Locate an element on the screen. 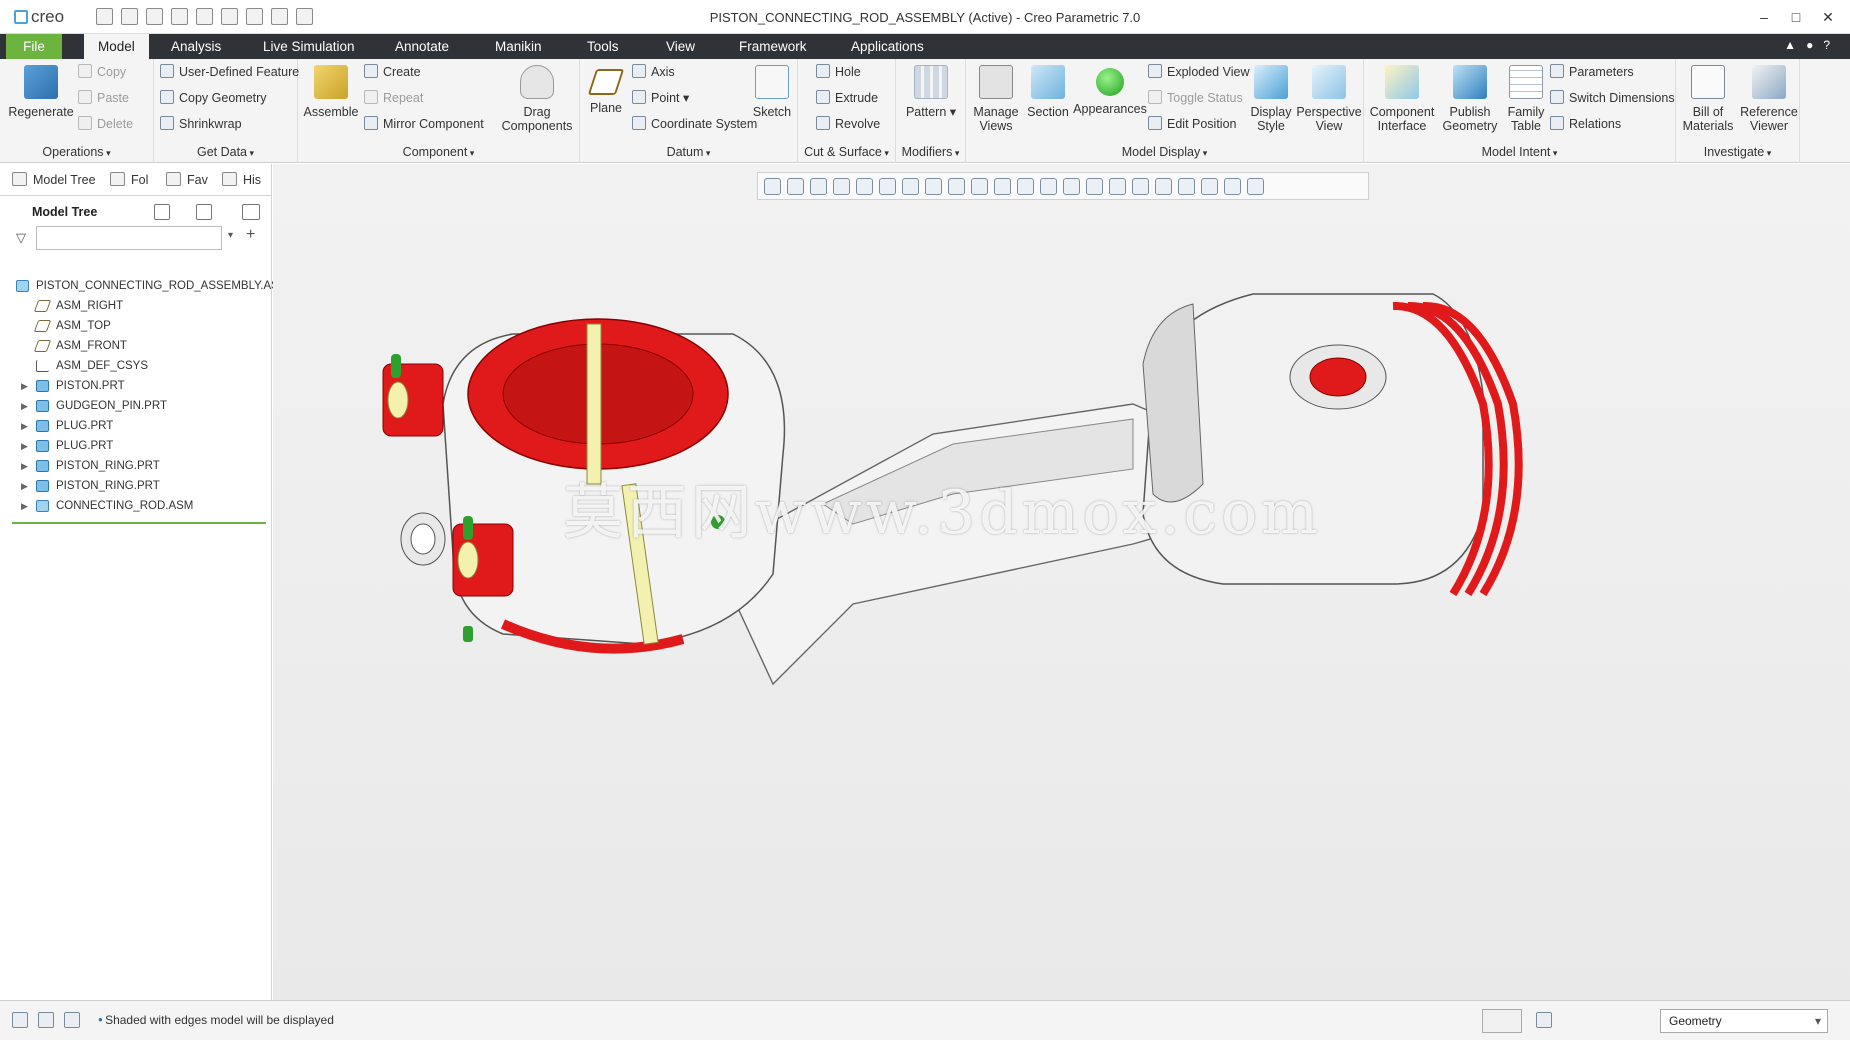 The width and height of the screenshot is (1850, 1040). navigator-toggle-icon is located at coordinates (20, 1020).